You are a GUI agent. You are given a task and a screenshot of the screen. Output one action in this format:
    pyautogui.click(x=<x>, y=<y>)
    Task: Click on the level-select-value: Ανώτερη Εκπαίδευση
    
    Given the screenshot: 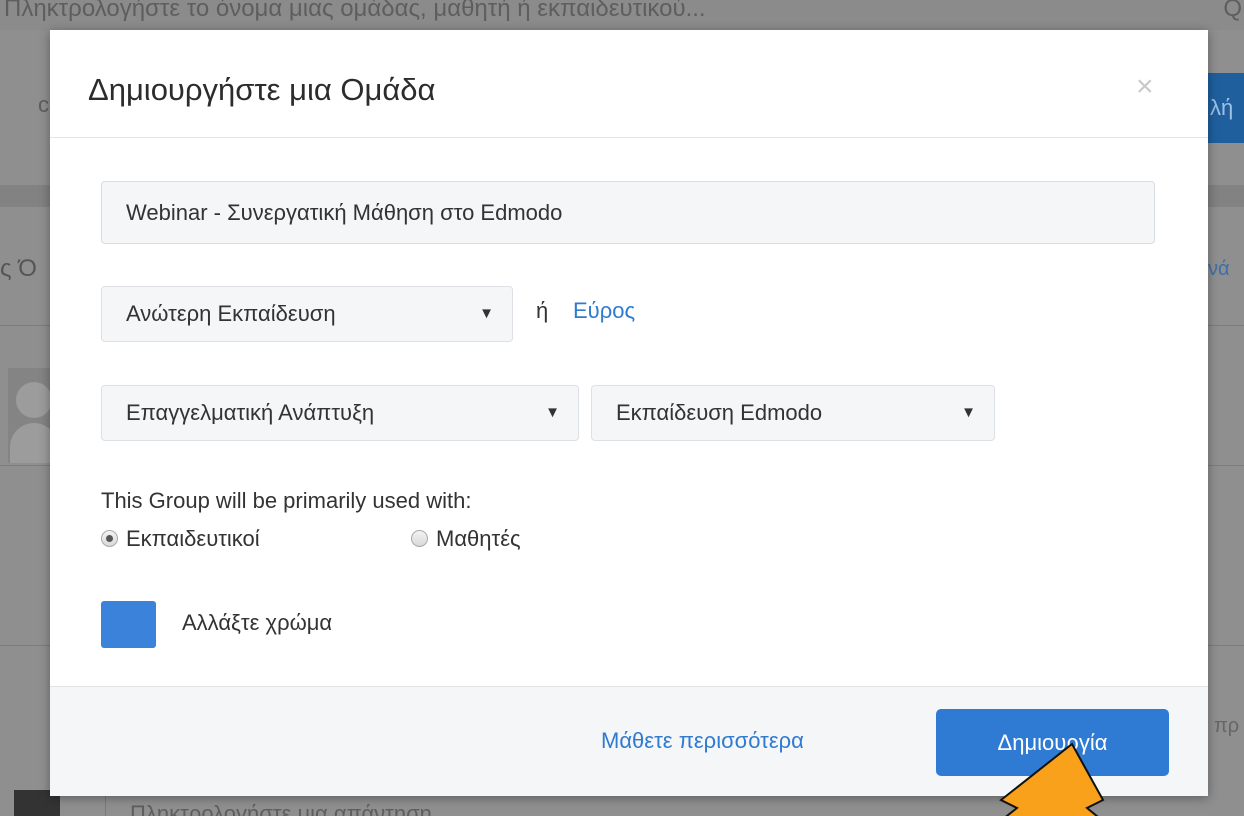 What is the action you would take?
    pyautogui.click(x=231, y=313)
    